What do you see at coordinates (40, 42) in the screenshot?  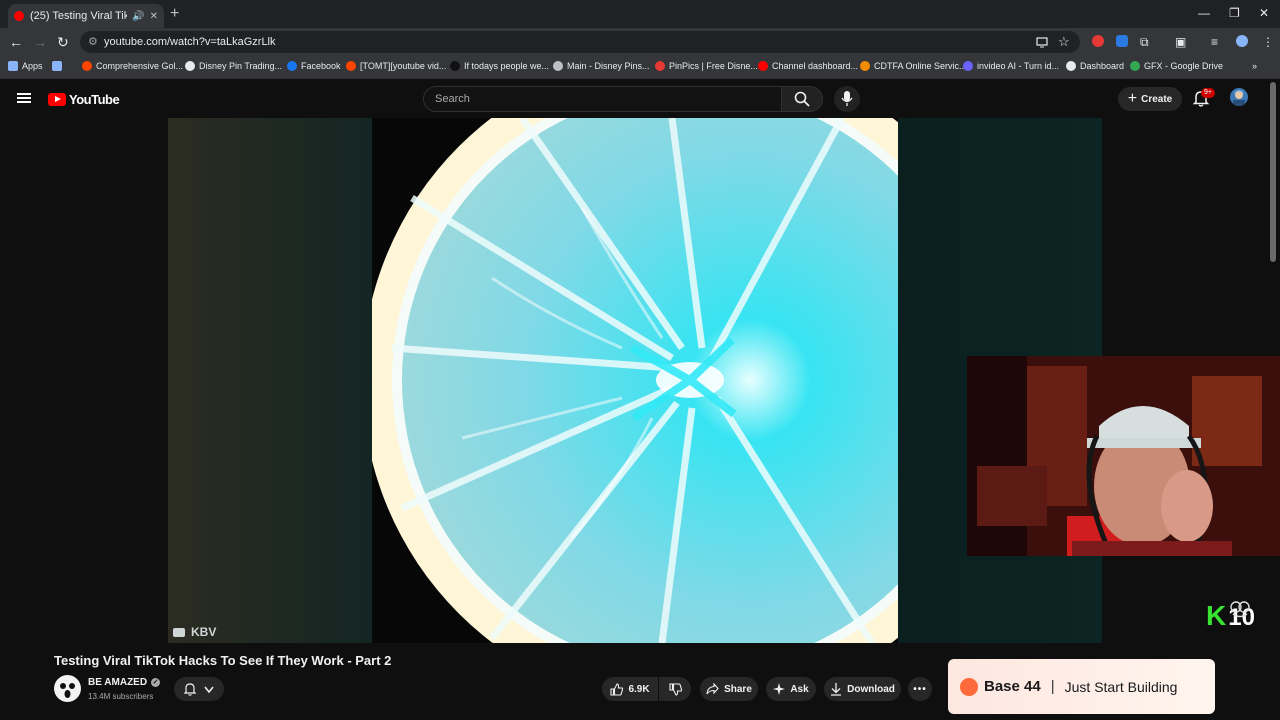 I see `forward-icon: →` at bounding box center [40, 42].